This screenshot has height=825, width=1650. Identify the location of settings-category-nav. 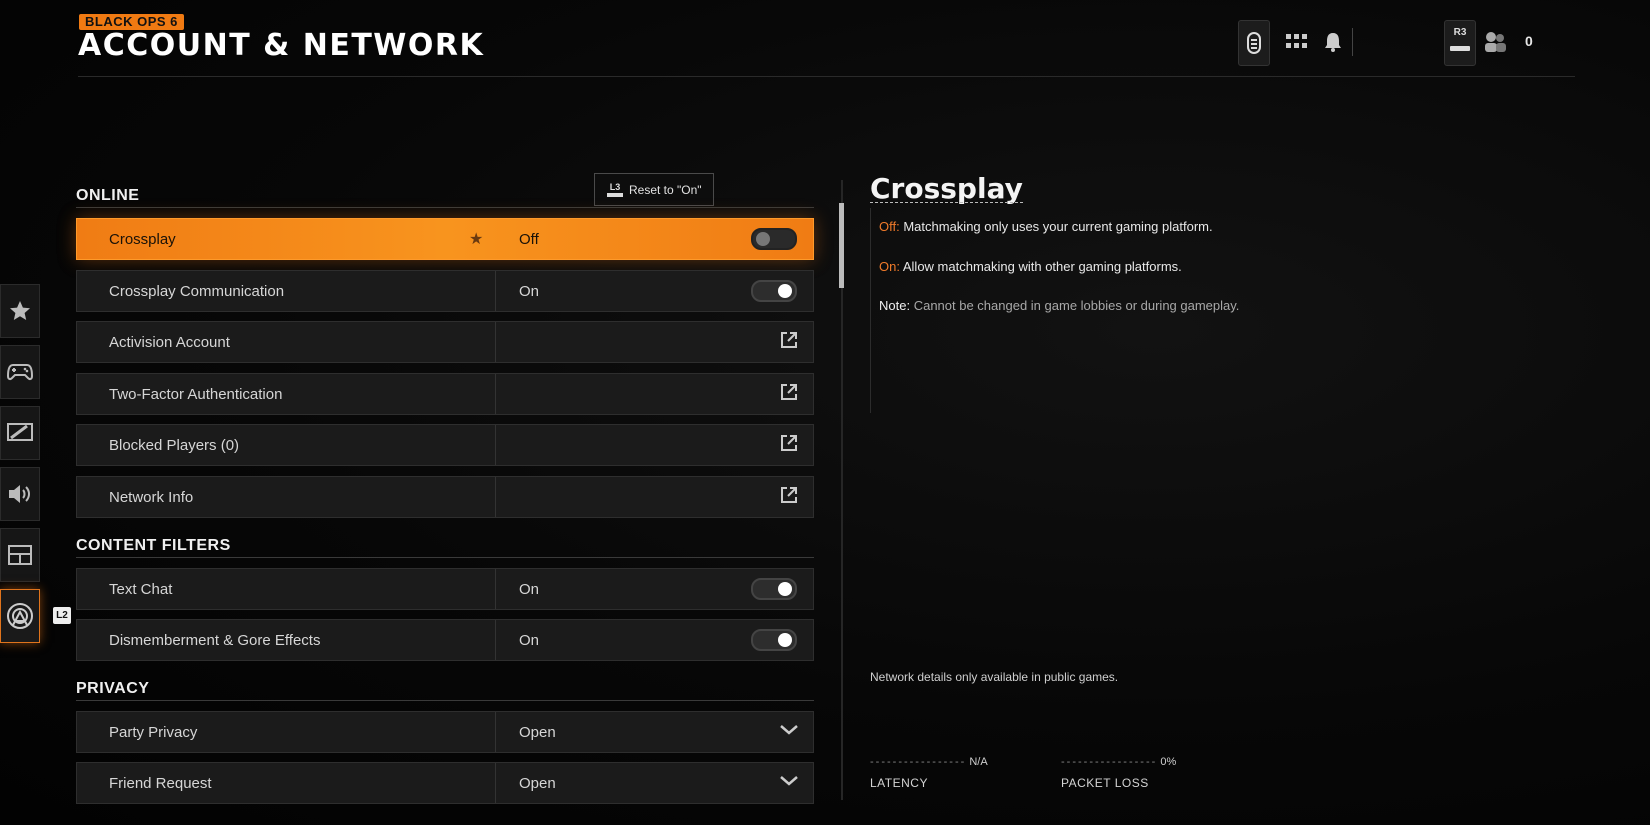
(21, 467).